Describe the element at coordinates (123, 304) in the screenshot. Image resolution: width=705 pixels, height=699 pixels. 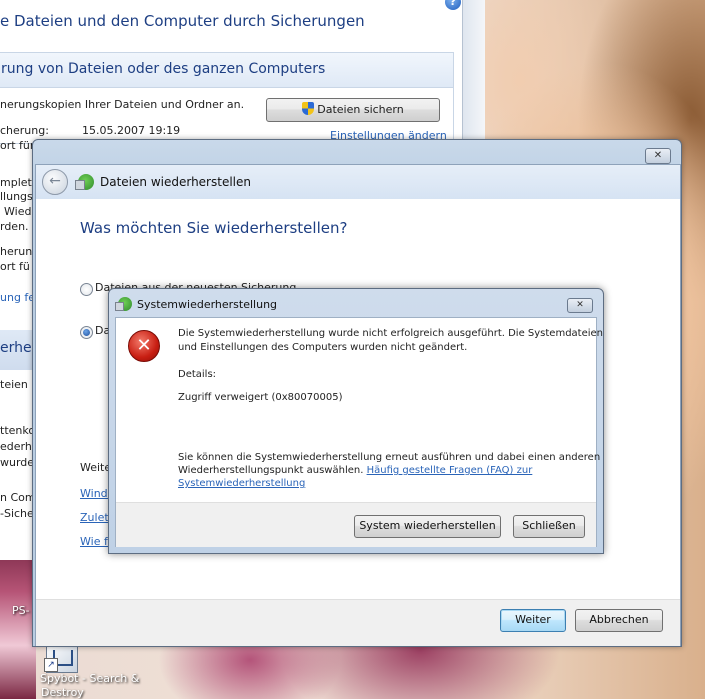
I see `system-restore-icon` at that location.